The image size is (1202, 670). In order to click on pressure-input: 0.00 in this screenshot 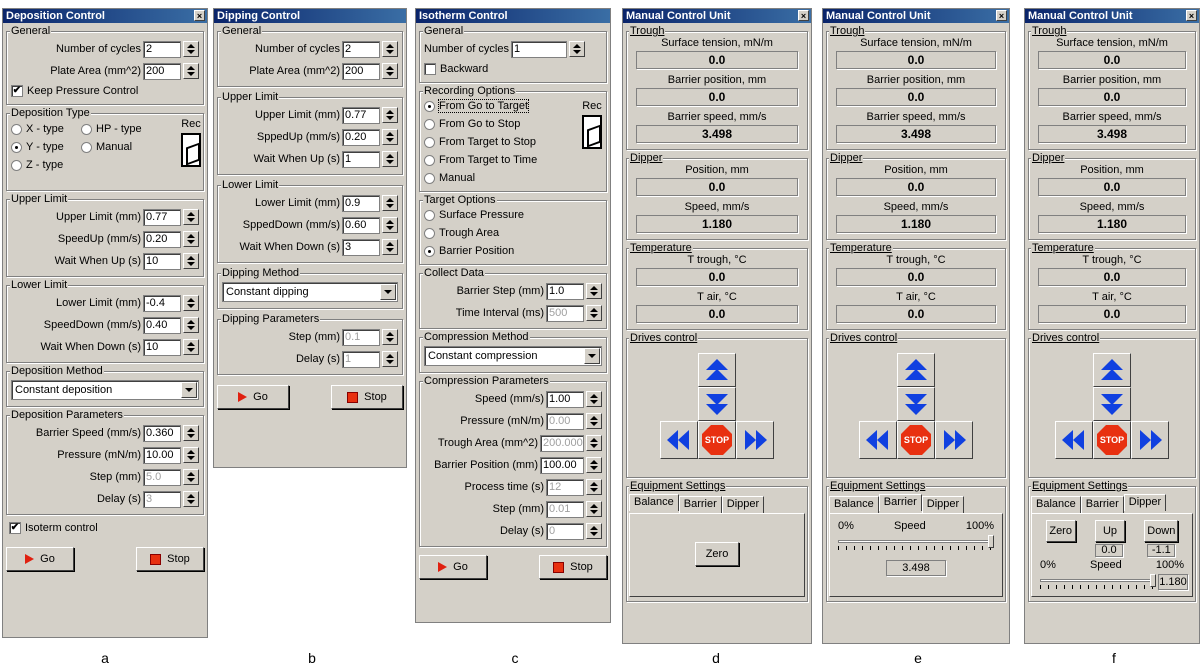, I will do `click(565, 421)`.